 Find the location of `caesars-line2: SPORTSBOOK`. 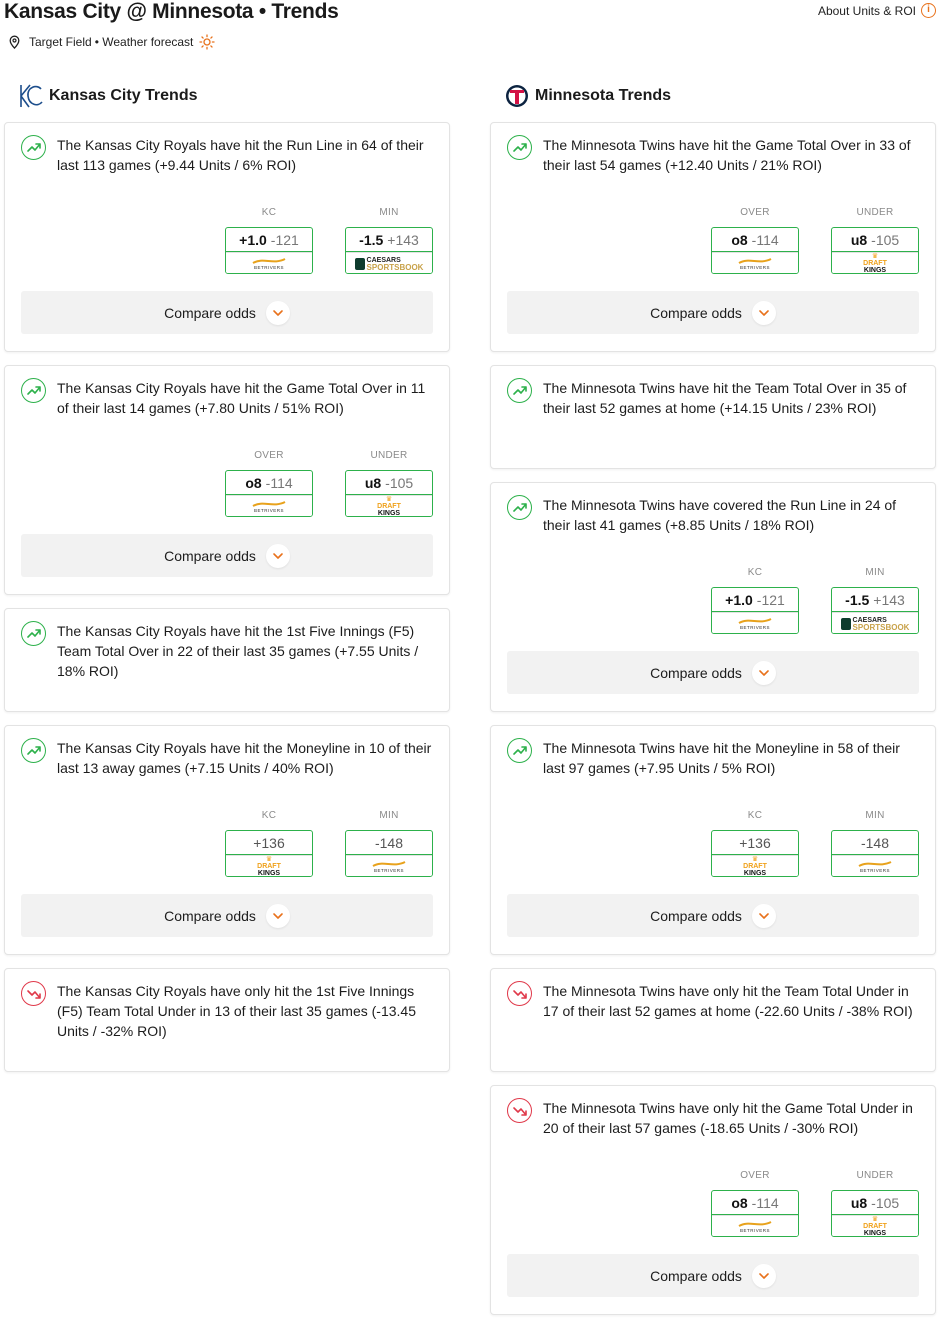

caesars-line2: SPORTSBOOK is located at coordinates (395, 267).